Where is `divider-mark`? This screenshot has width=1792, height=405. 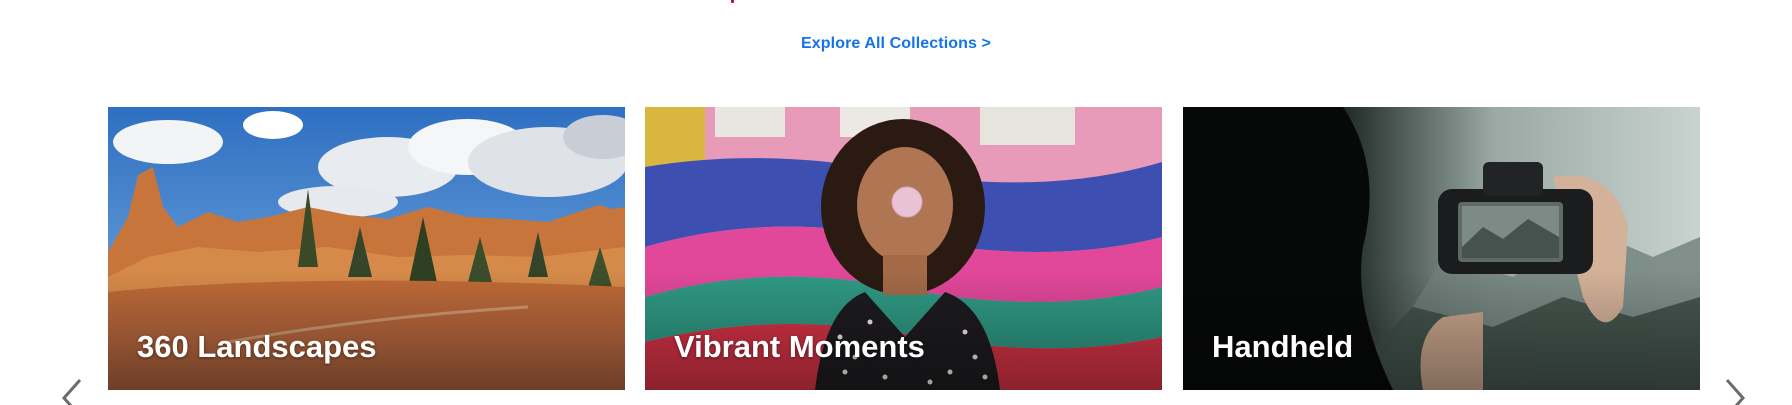 divider-mark is located at coordinates (732, 1).